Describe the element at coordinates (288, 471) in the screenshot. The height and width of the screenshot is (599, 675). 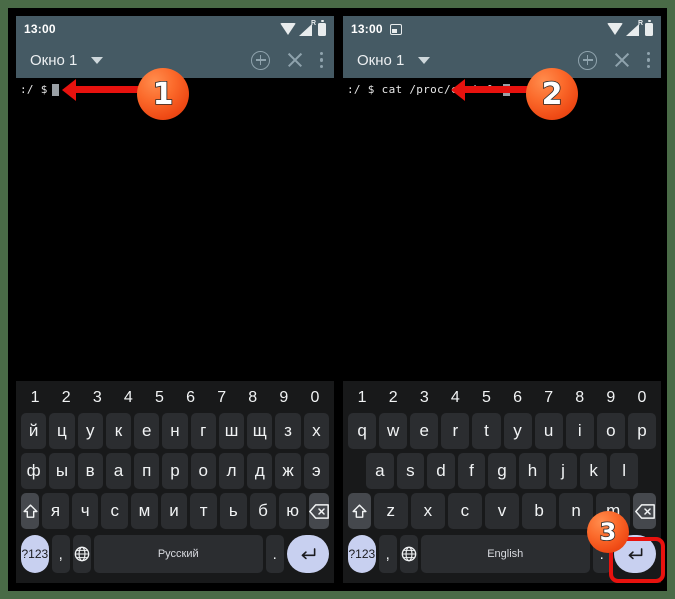
I see `key-ж: ж` at that location.